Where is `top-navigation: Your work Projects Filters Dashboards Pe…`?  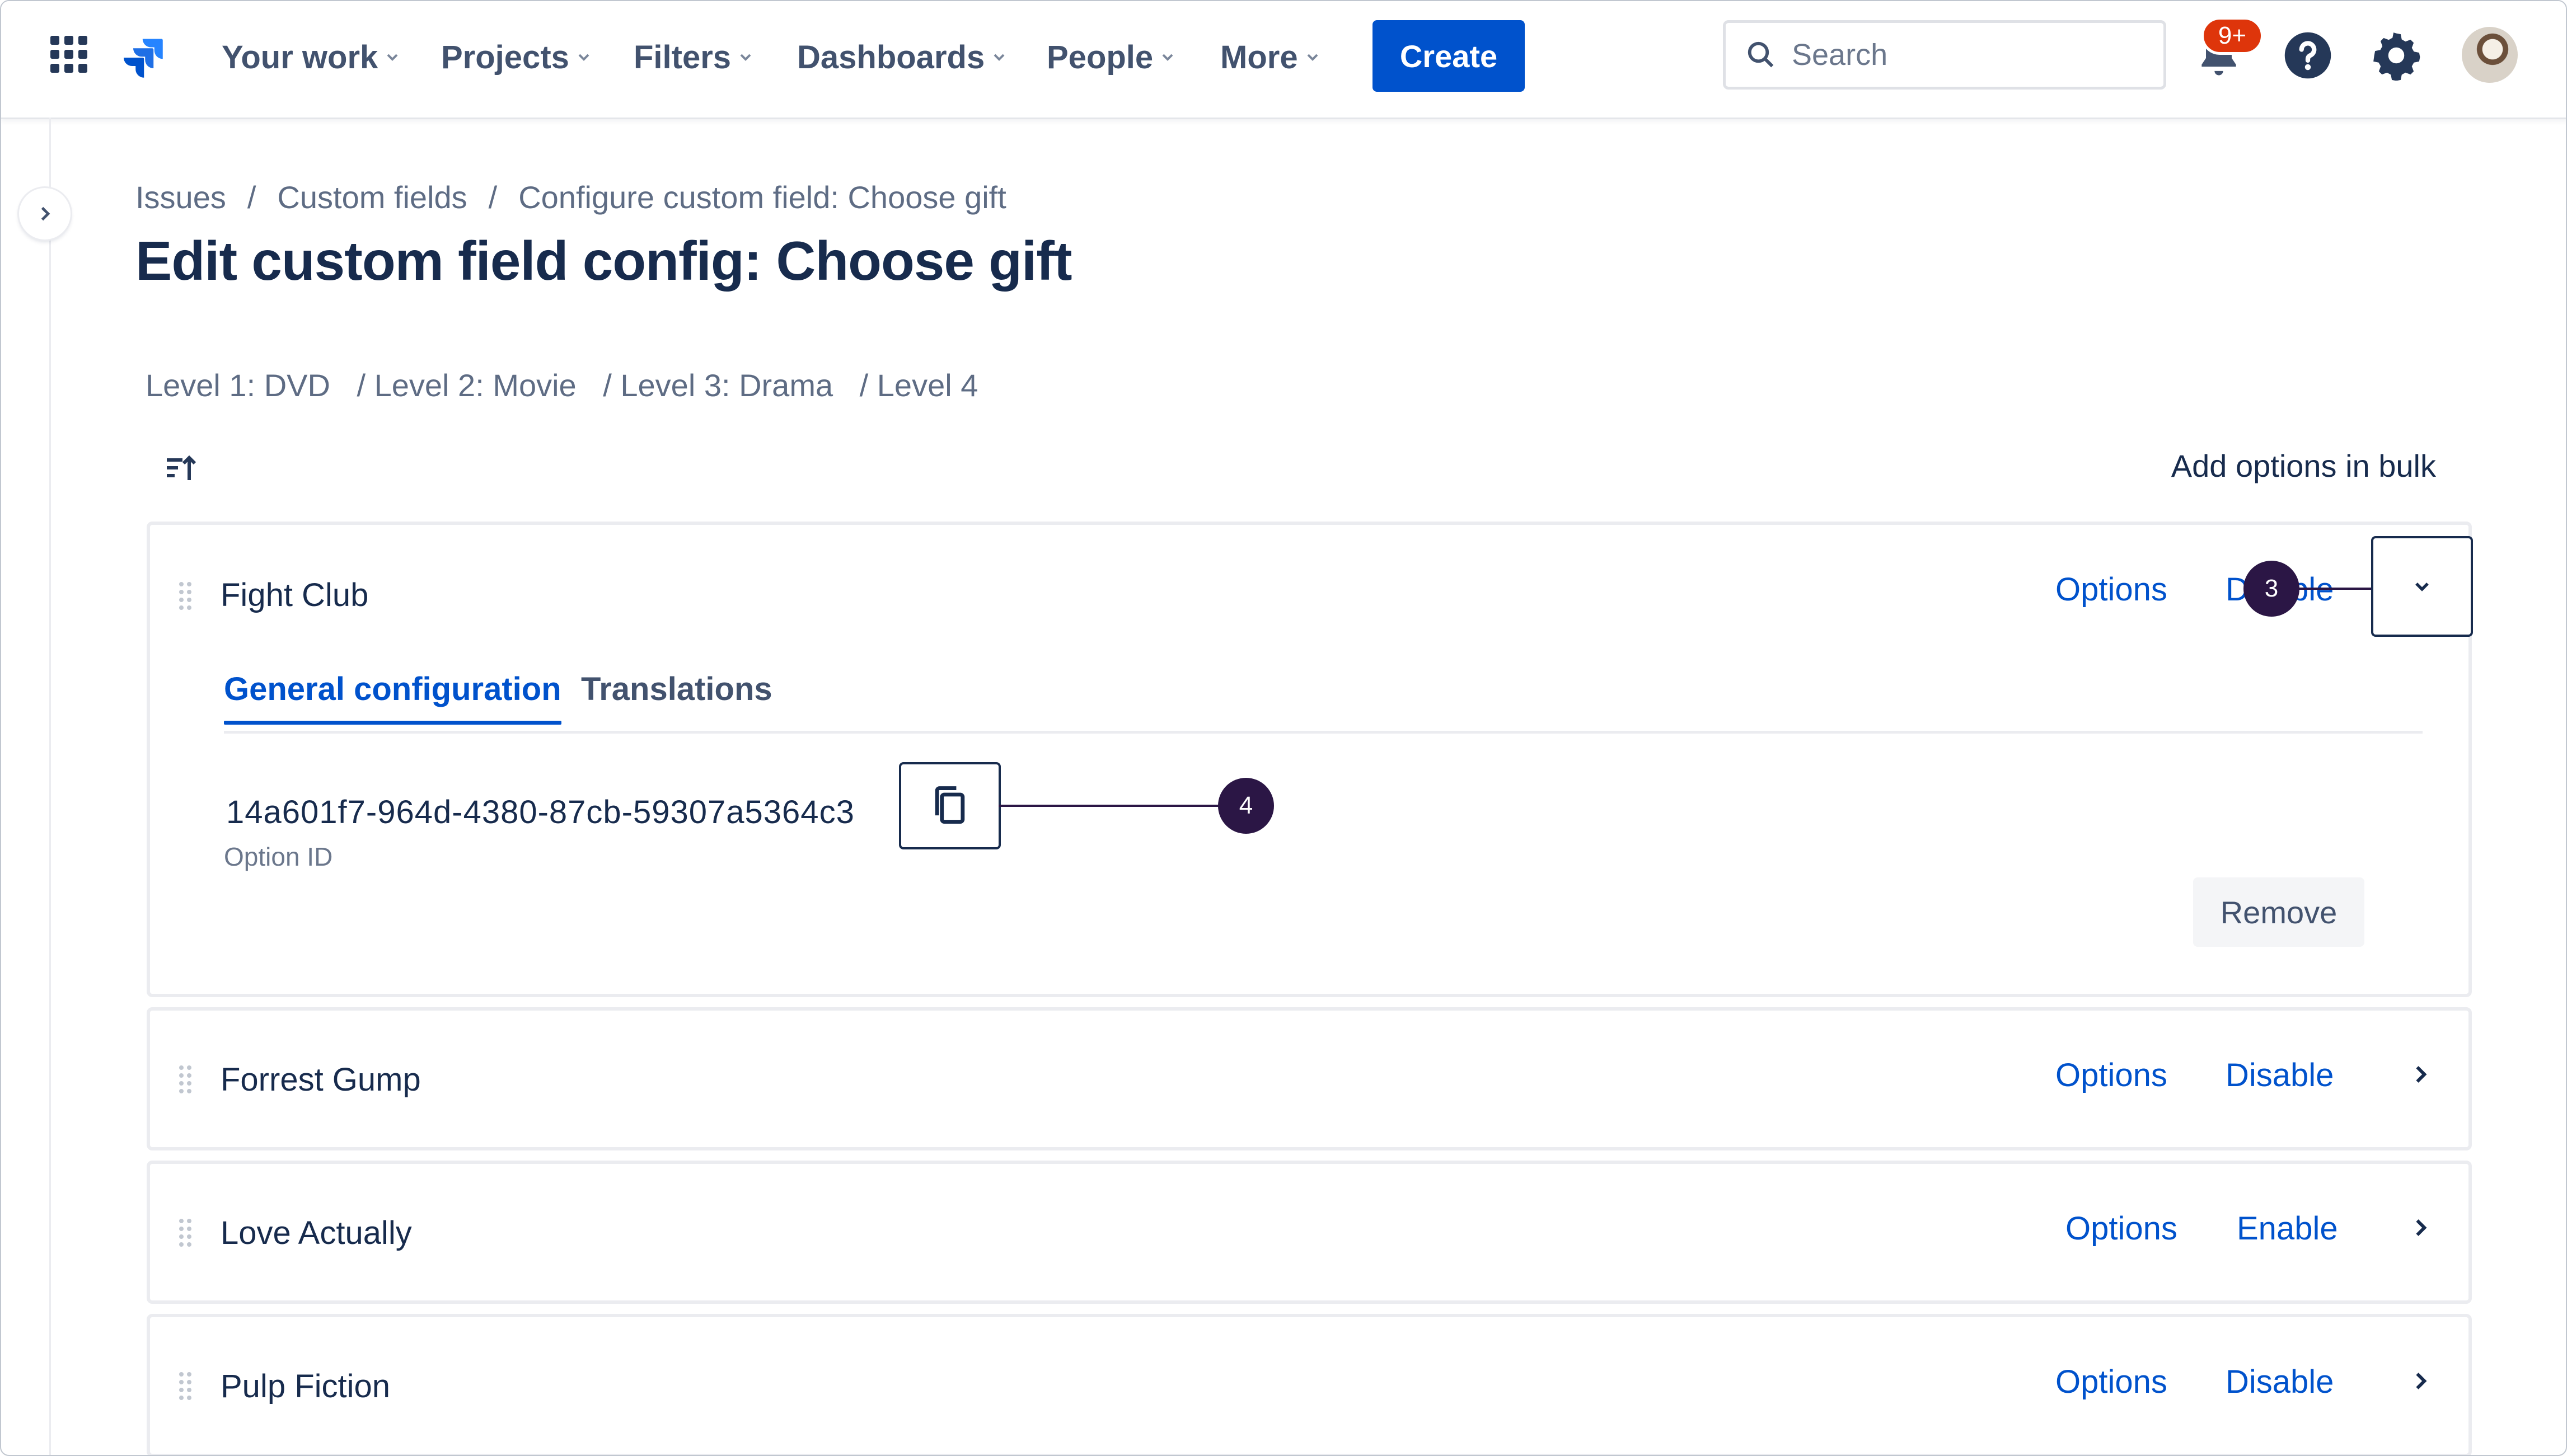
top-navigation: Your work Projects Filters Dashboards Pe… is located at coordinates (1284, 60).